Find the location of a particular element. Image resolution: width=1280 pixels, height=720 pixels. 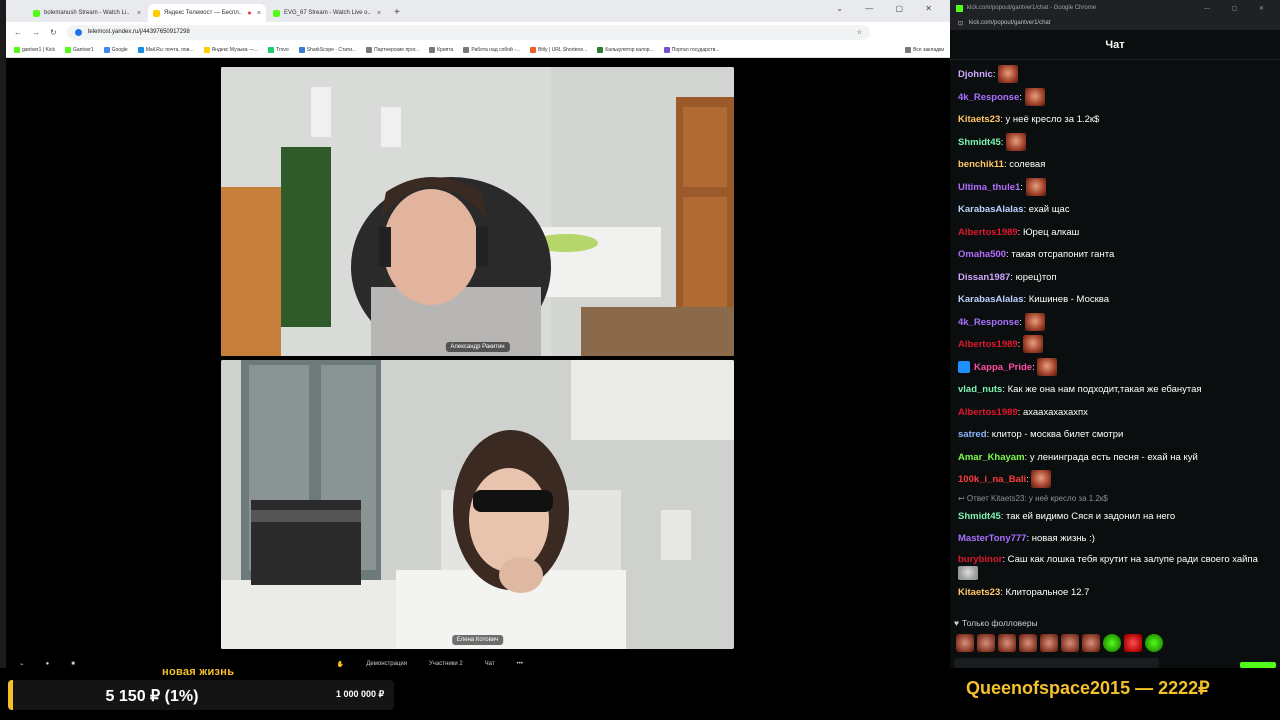

chat-message: Djohnic: is located at coordinates (1115, 75).